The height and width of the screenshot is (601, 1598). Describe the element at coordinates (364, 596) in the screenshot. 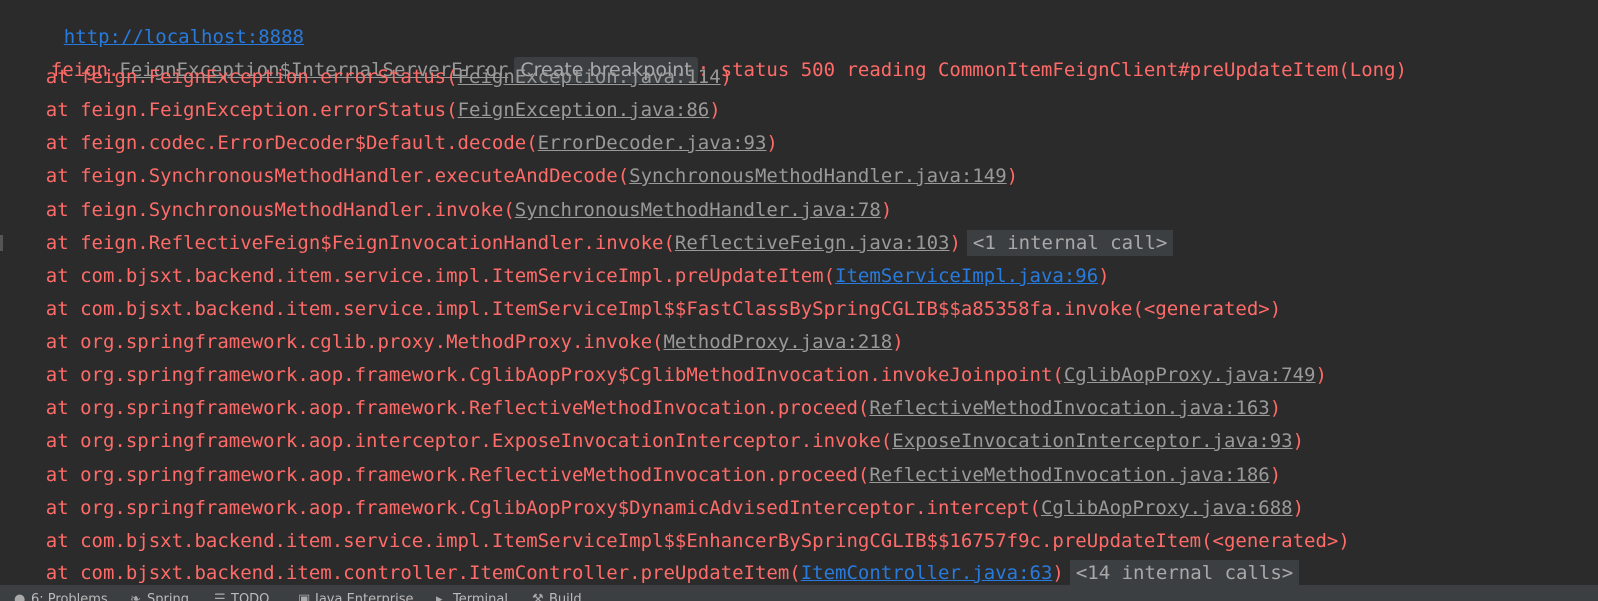

I see `tool-window-label: Java Enterprise` at that location.